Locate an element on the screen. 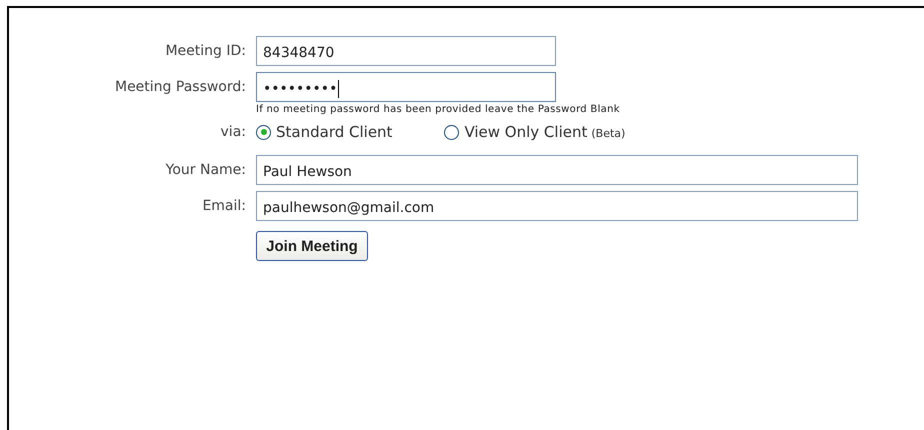 This screenshot has width=924, height=430. input-field: Paul Hewson is located at coordinates (557, 170).